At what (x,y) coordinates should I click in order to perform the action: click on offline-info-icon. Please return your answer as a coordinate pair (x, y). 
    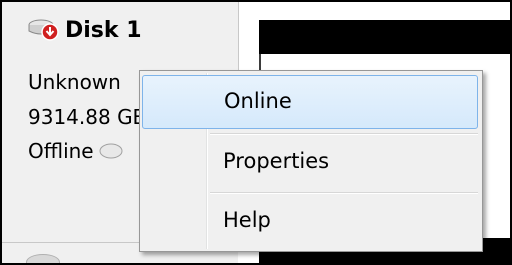
    Looking at the image, I should click on (111, 150).